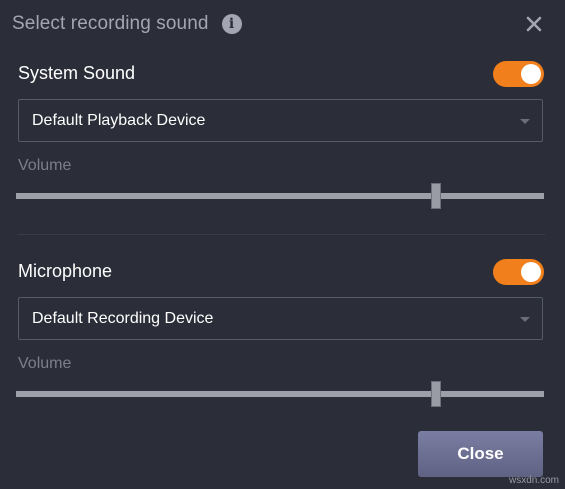 The height and width of the screenshot is (489, 565). I want to click on microphone-label: Microphone, so click(65, 271).